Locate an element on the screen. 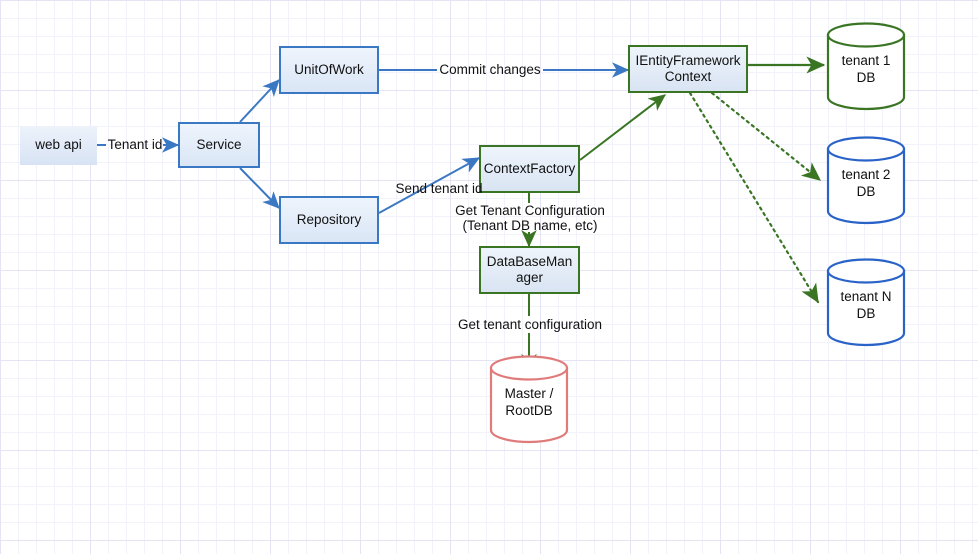 This screenshot has width=978, height=554. node-context-factory-label: ContextFactory is located at coordinates (529, 168).